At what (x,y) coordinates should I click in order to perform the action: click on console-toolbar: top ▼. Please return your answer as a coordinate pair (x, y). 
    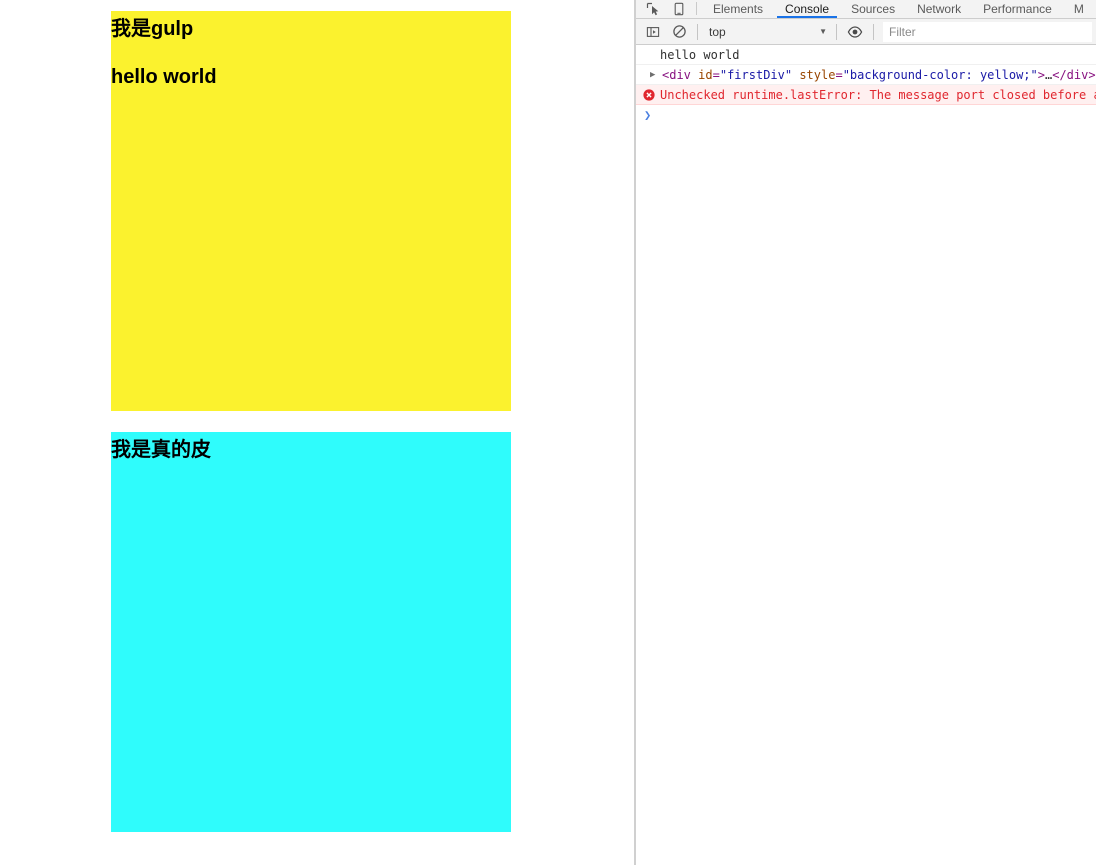
    Looking at the image, I should click on (866, 32).